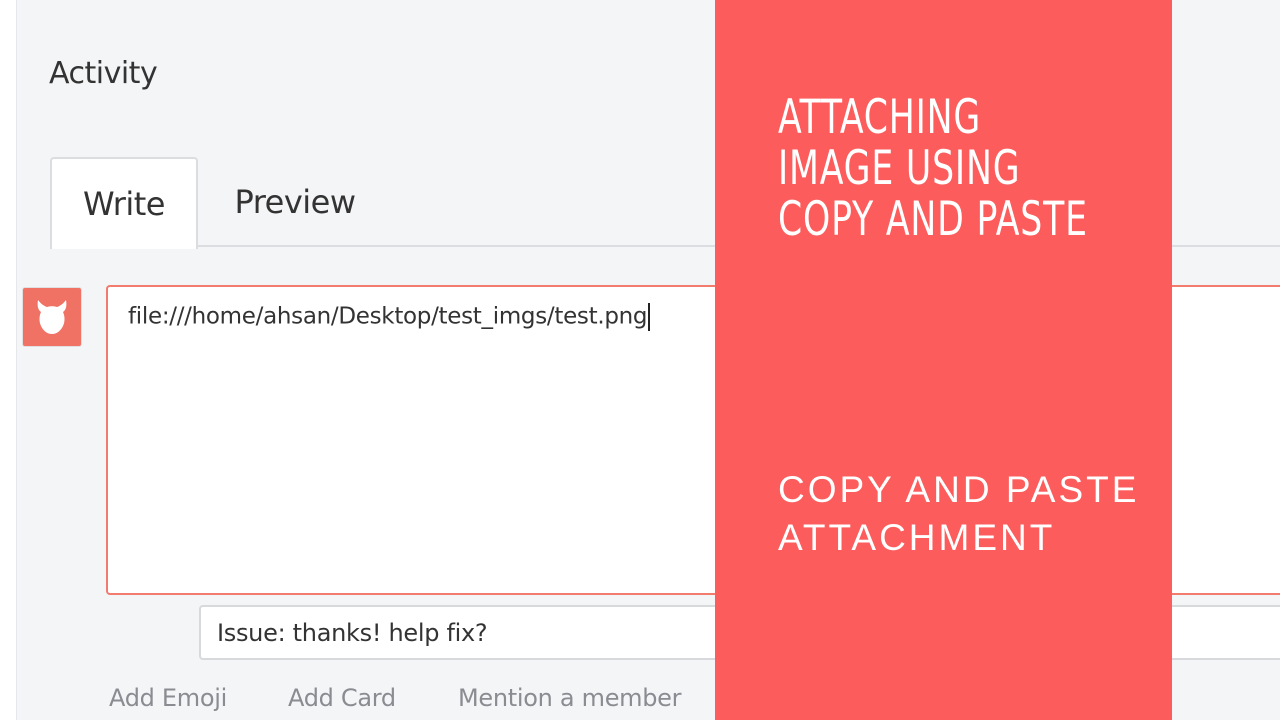 The image size is (1280, 720). Describe the element at coordinates (168, 698) in the screenshot. I see `add-emoji-link: Add Emoji` at that location.